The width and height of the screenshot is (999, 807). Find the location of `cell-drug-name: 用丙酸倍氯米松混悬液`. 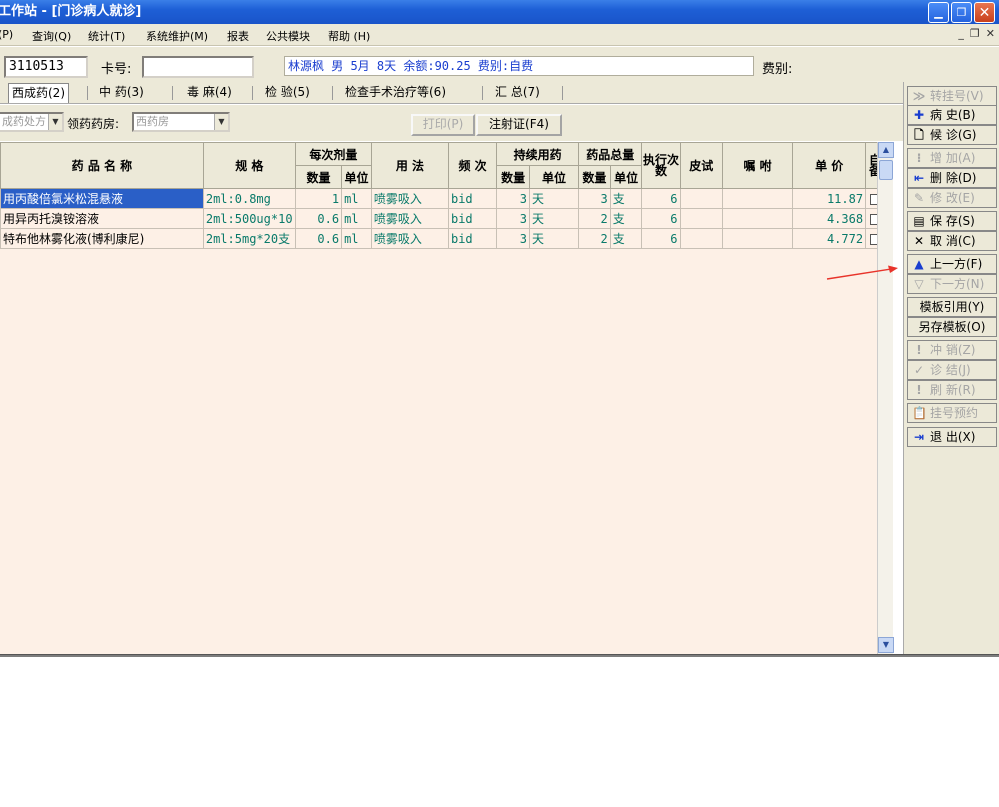

cell-drug-name: 用丙酸倍氯米松混悬液 is located at coordinates (102, 198).